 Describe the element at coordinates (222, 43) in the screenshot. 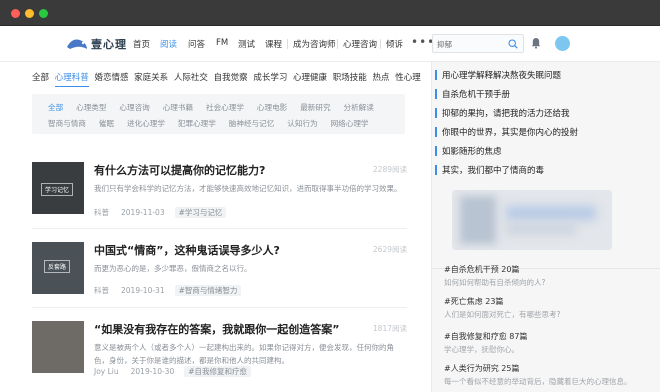

I see `nav-item-fm: FM` at that location.